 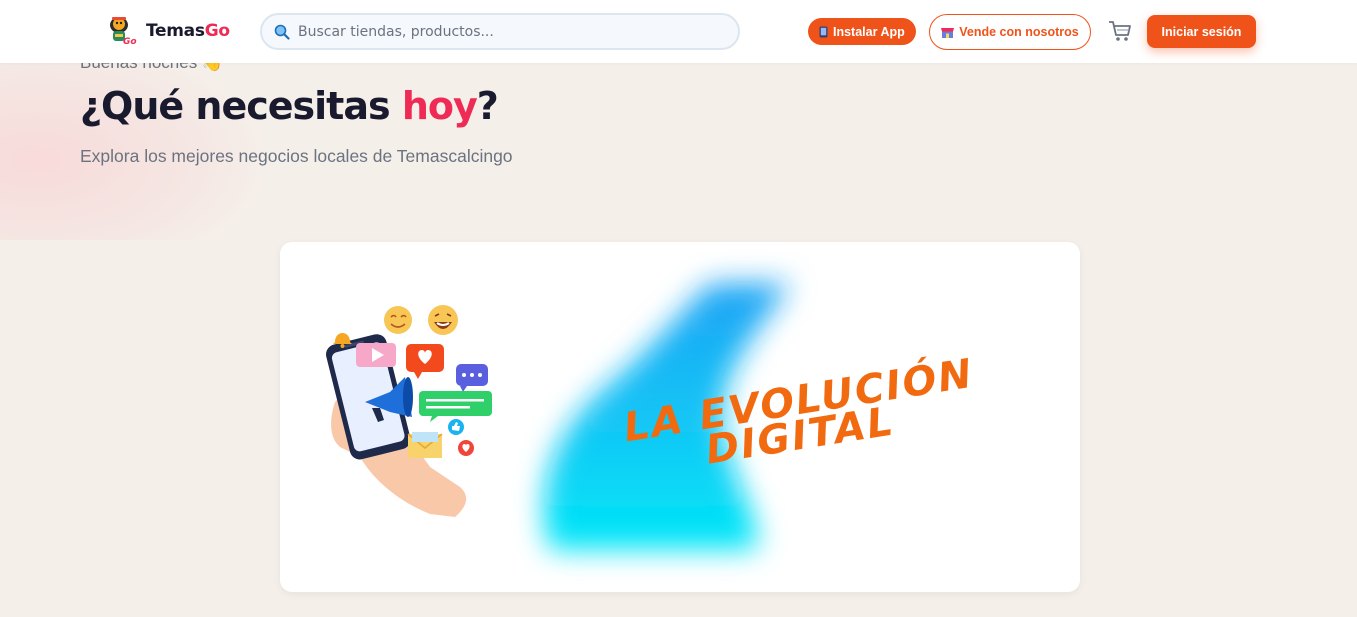 What do you see at coordinates (130, 42) in the screenshot?
I see `svg-text: Go` at bounding box center [130, 42].